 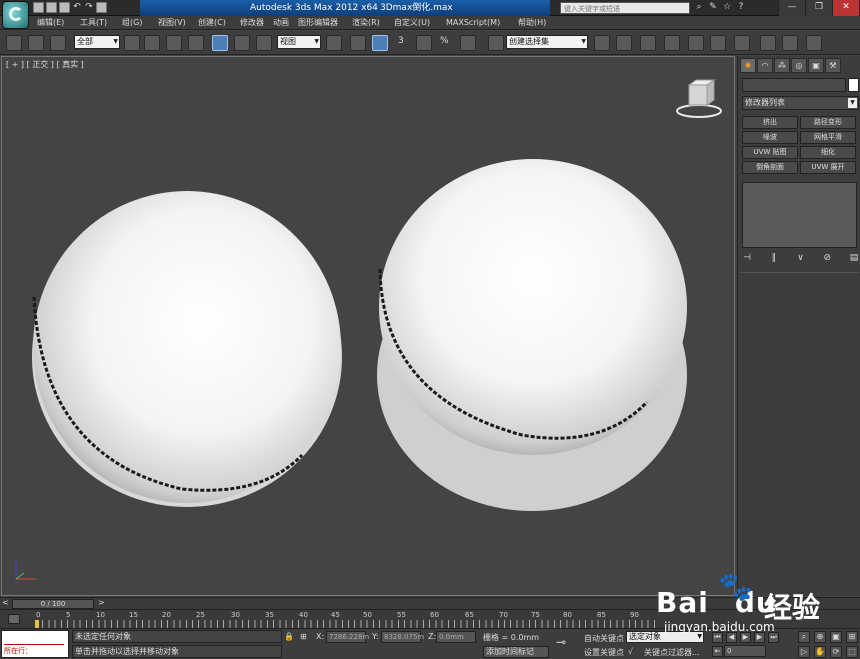 What do you see at coordinates (770, 137) in the screenshot?
I see `modifier-noise-button: 噪波` at bounding box center [770, 137].